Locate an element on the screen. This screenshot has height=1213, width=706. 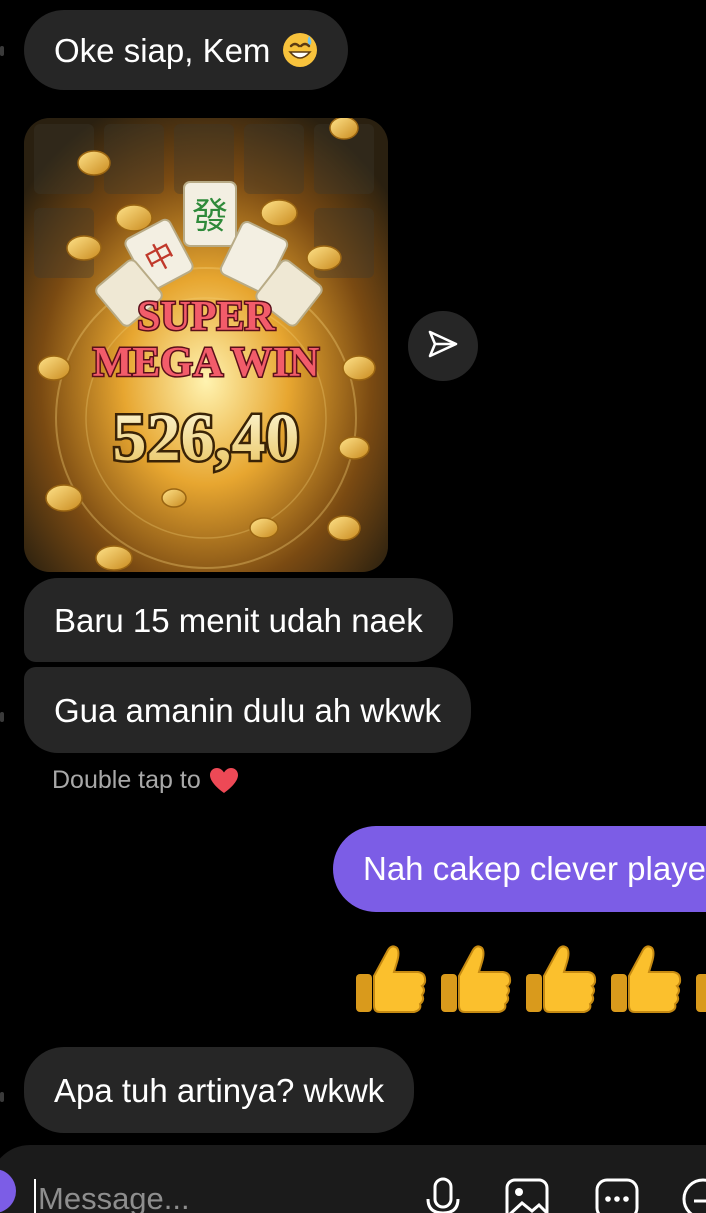
text-caret is located at coordinates (35, 1196).